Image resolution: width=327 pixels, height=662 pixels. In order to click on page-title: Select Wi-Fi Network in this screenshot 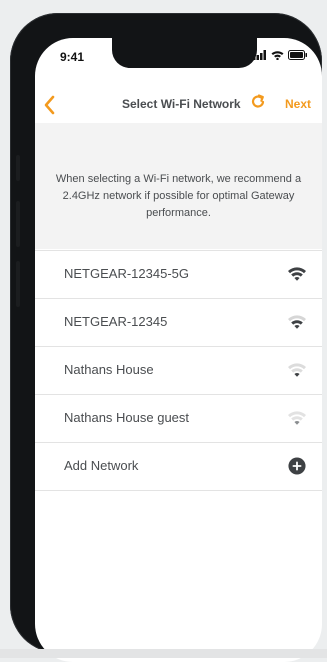, I will do `click(181, 104)`.